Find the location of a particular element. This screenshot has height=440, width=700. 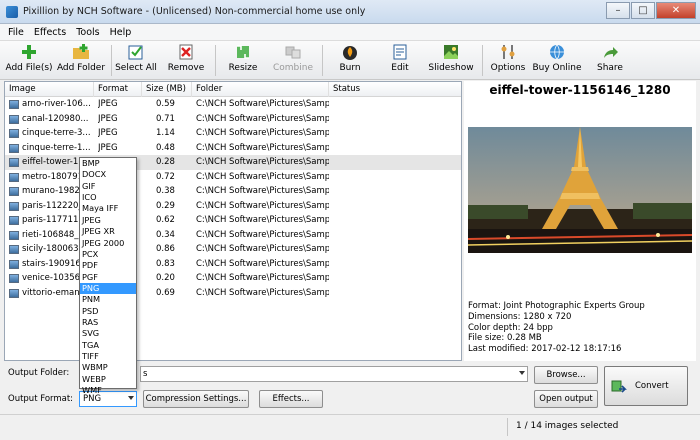

open-output-button: Open output is located at coordinates (566, 399).